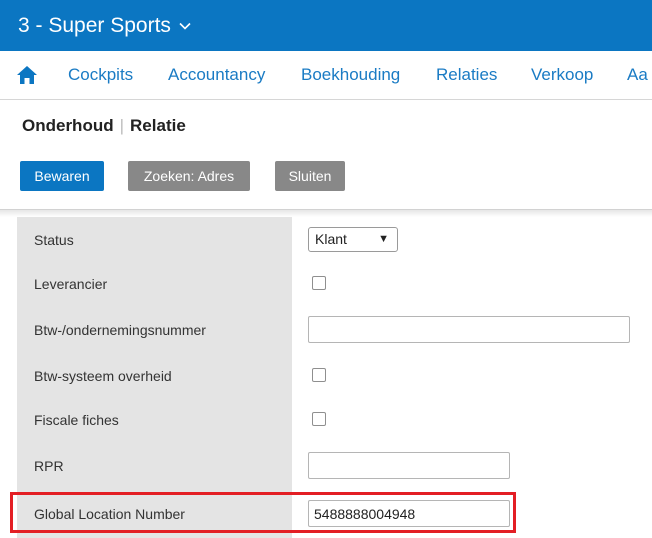 This screenshot has width=652, height=538. I want to click on rpr-input, so click(409, 465).